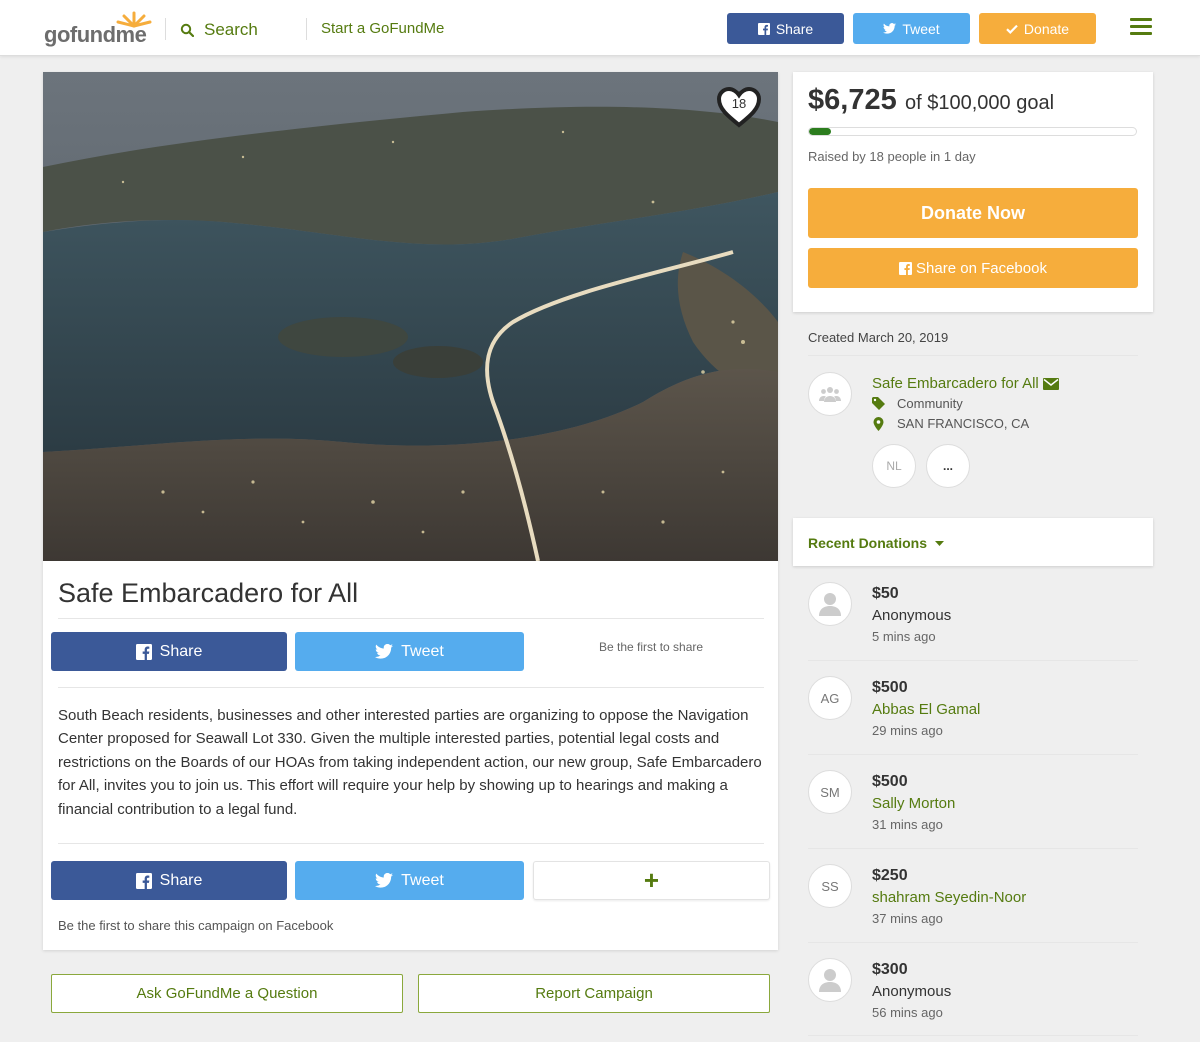 This screenshot has width=1200, height=1042. What do you see at coordinates (955, 383) in the screenshot?
I see `organizer-name: Safe Embarcadero for All` at bounding box center [955, 383].